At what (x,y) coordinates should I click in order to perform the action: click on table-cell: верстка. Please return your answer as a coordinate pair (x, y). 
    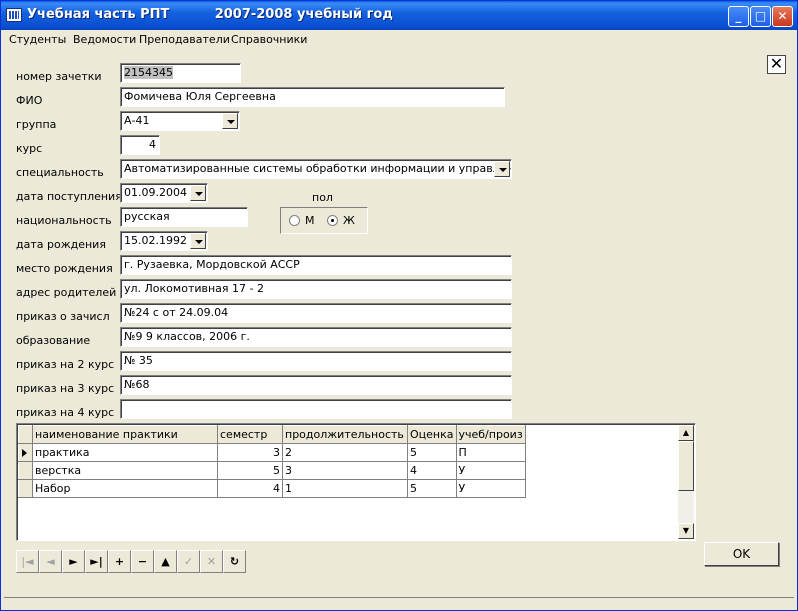
    Looking at the image, I should click on (125, 470).